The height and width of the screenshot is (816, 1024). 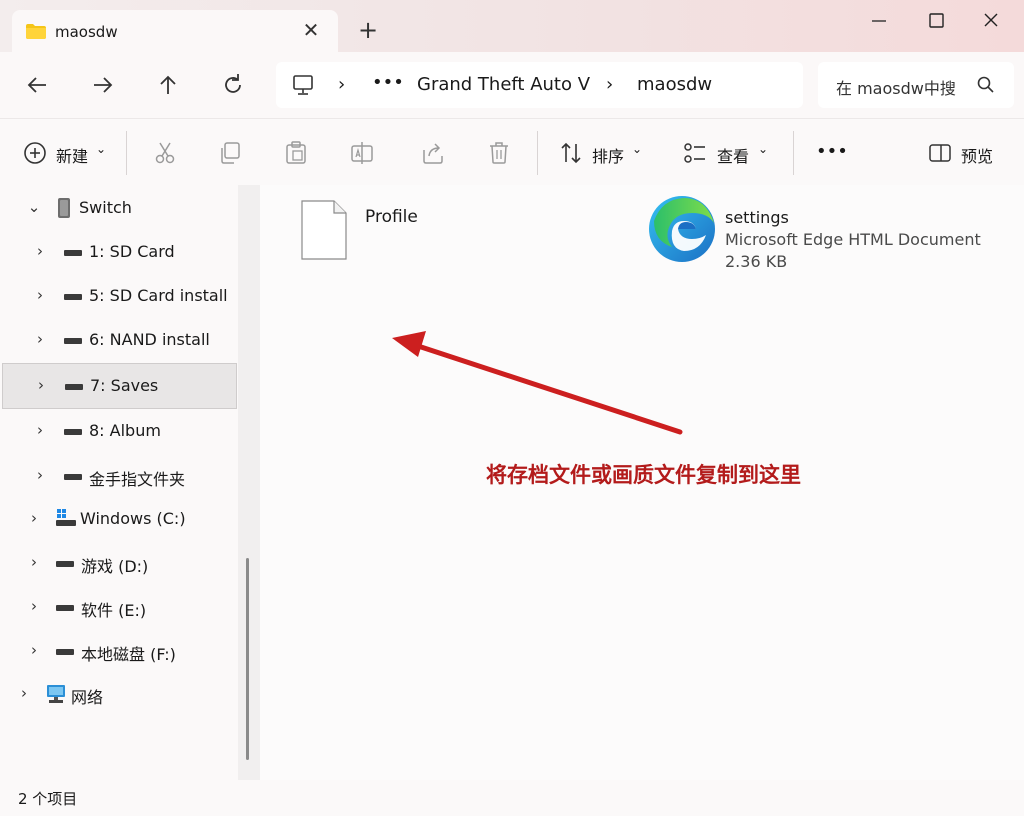 I want to click on sidebar-item-cheats-folder: › 金手指文件夹, so click(x=118, y=476).